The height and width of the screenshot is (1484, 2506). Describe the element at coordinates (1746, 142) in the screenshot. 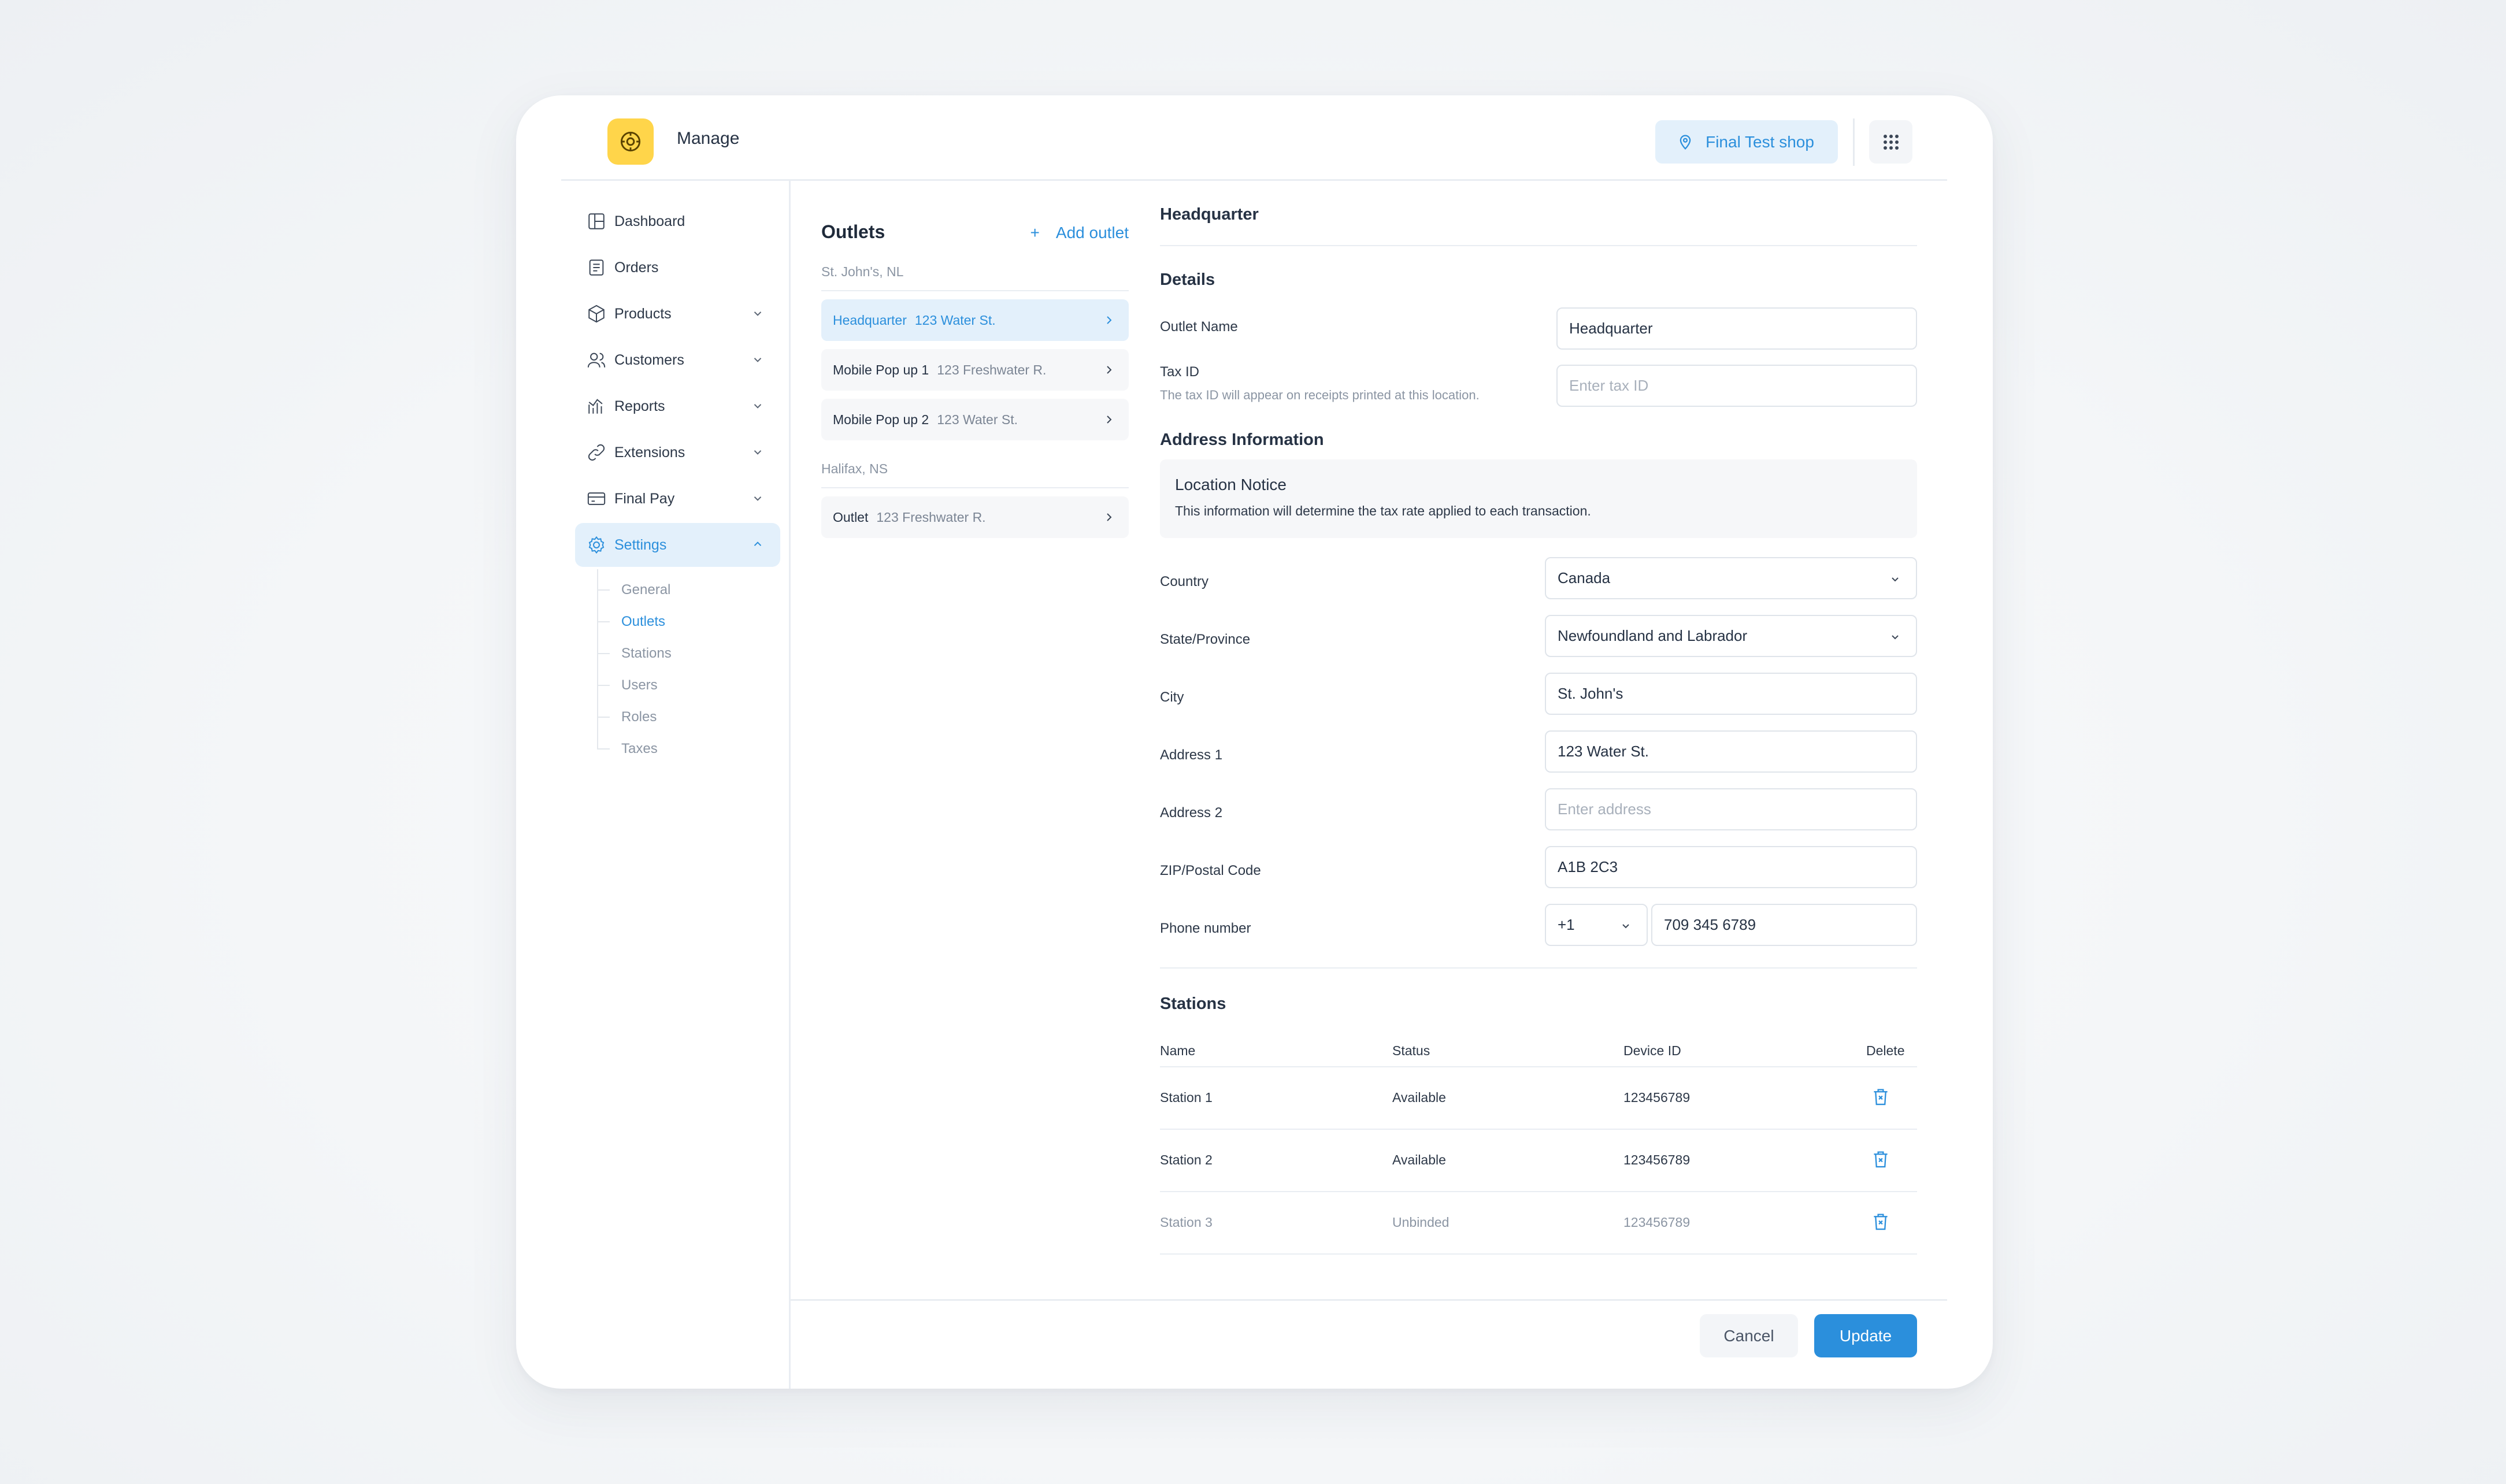

I see `shop-selector-button: Final Test shop` at that location.